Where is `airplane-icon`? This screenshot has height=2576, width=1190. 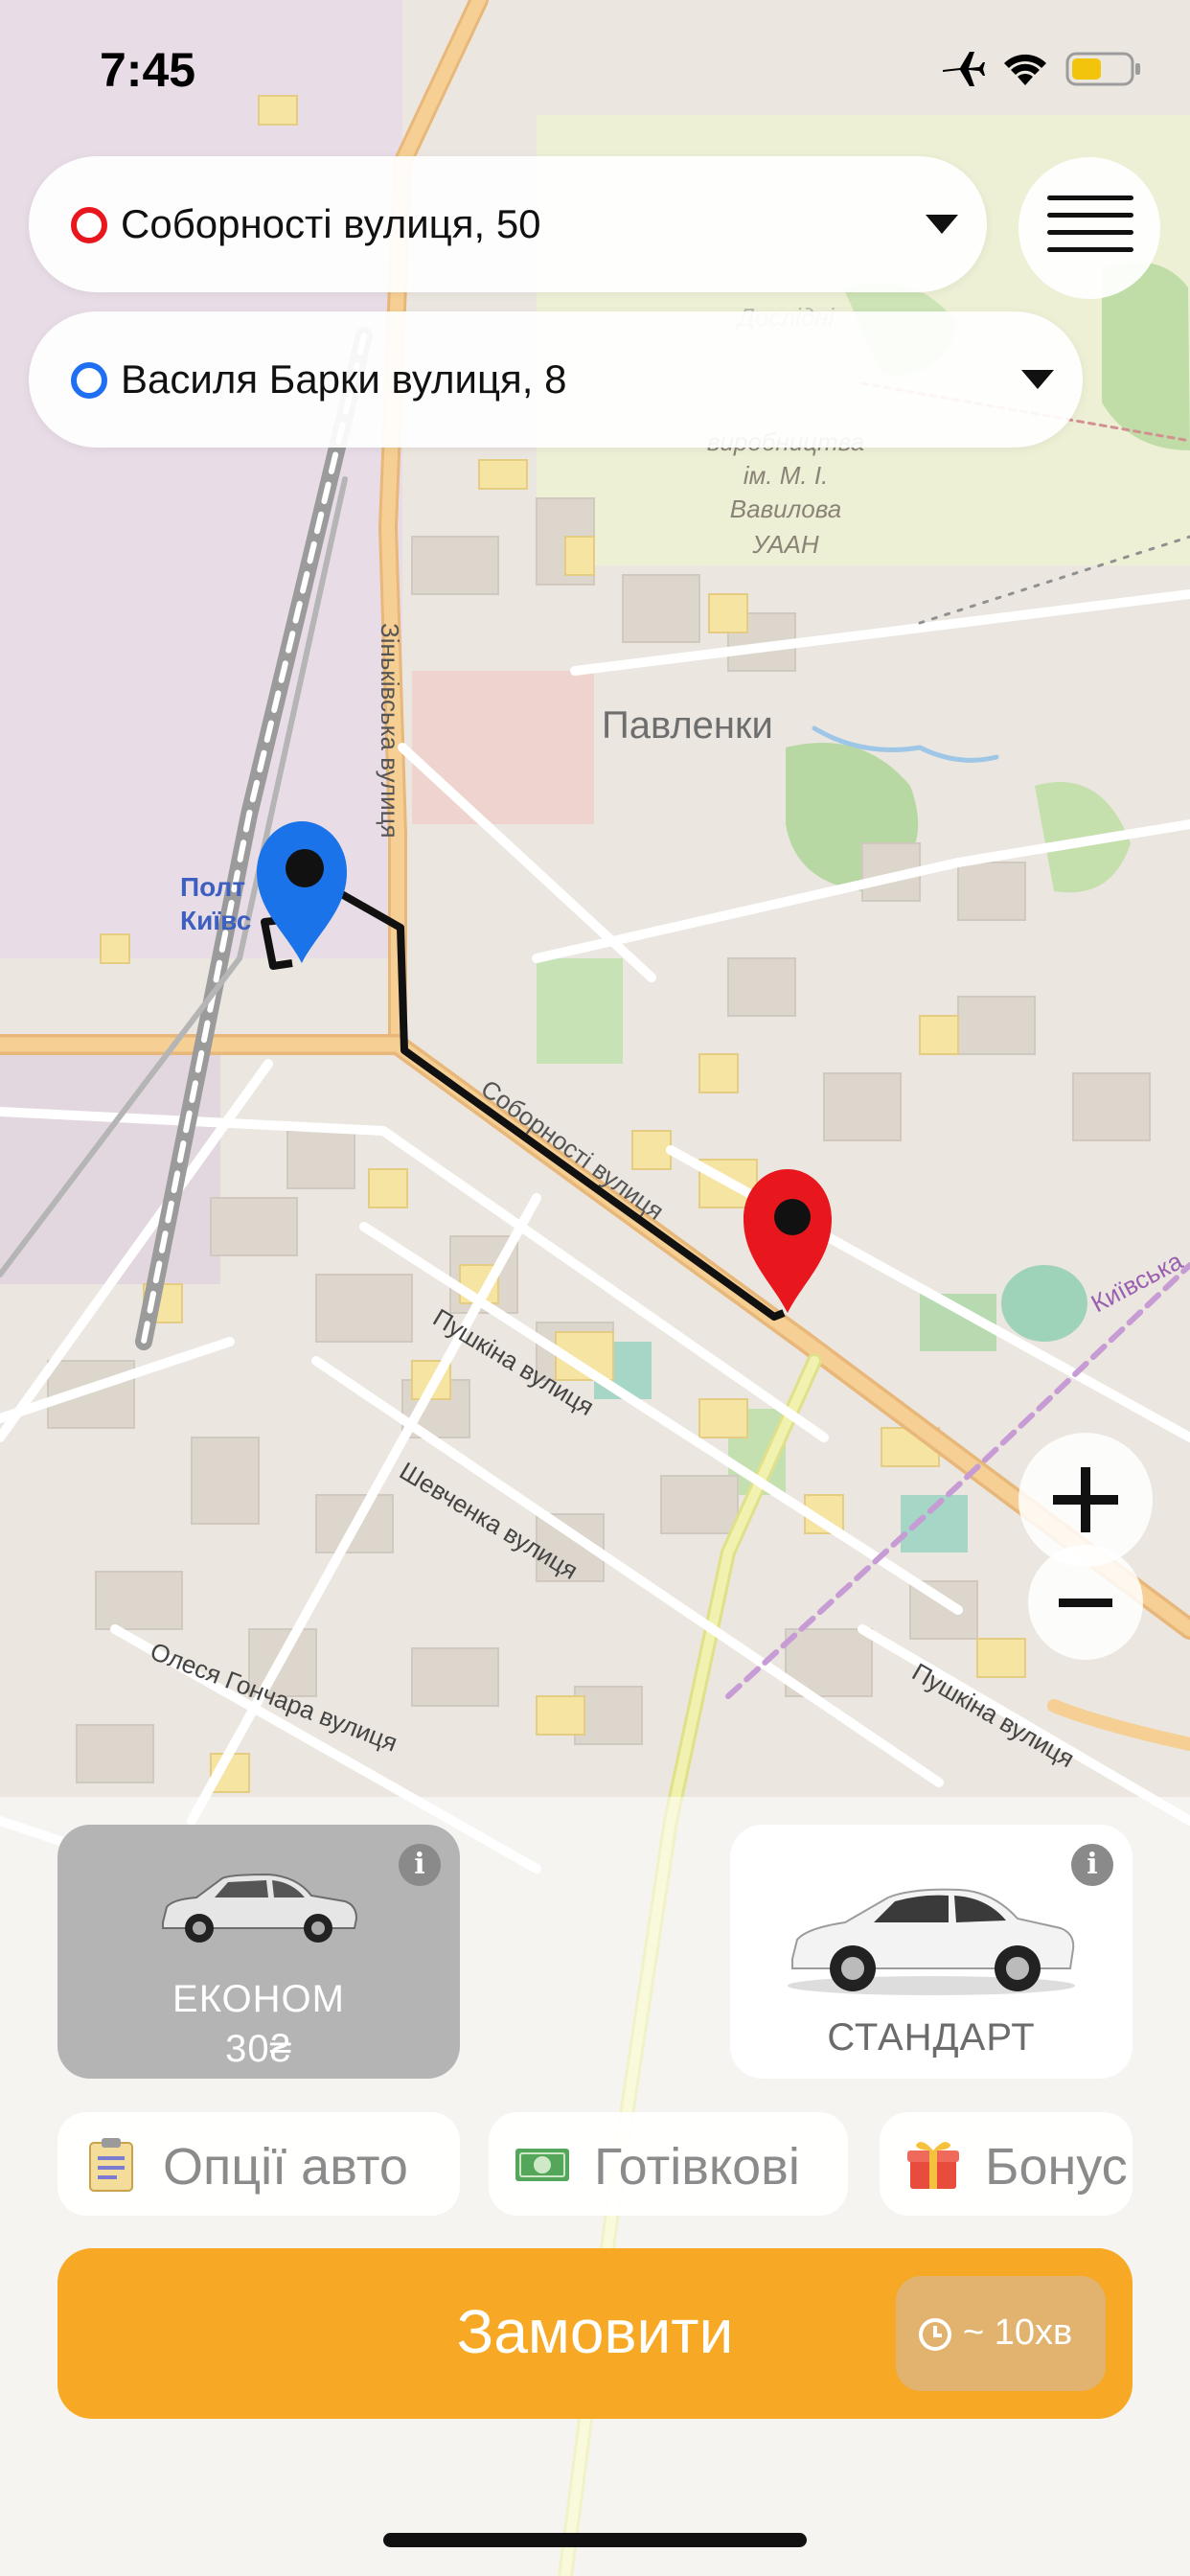
airplane-icon is located at coordinates (964, 69).